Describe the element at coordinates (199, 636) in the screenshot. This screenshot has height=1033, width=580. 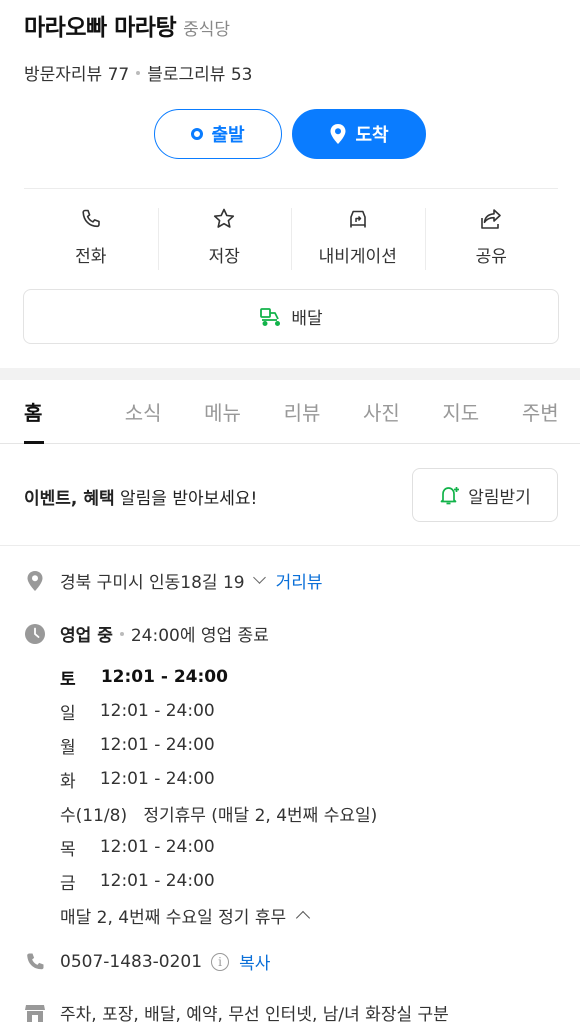
I see `closing-time: 24:00에 영업 종료` at that location.